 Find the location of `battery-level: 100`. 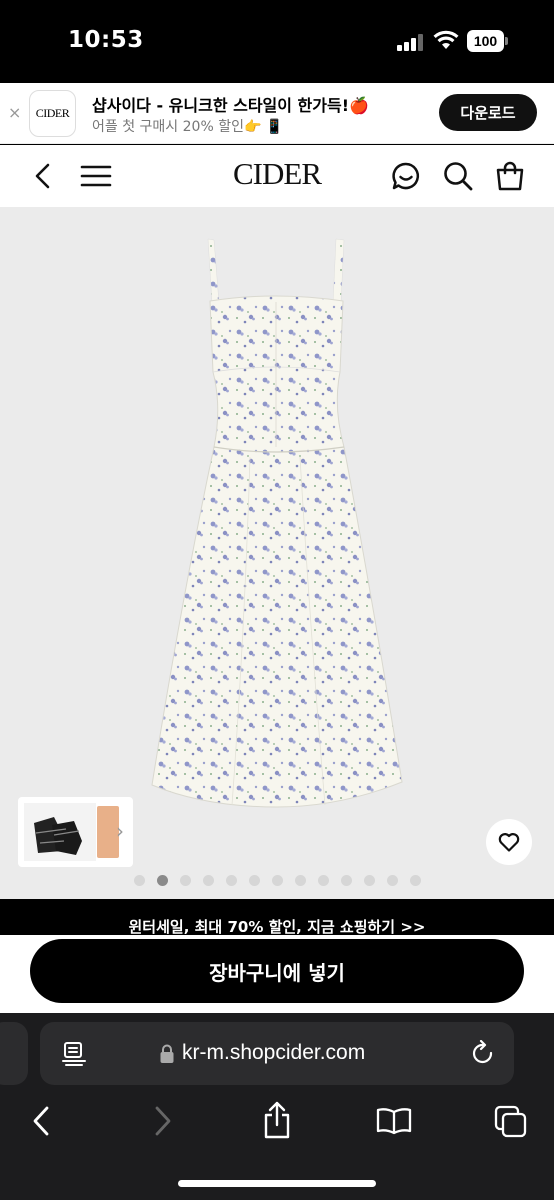

battery-level: 100 is located at coordinates (485, 41).